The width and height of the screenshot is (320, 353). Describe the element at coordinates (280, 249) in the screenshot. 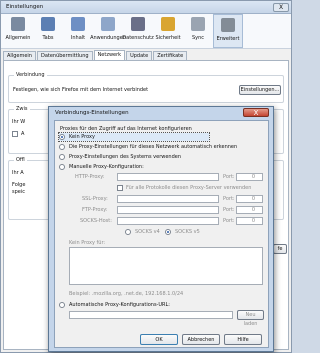

I see `background-button-fragment: fe` at that location.